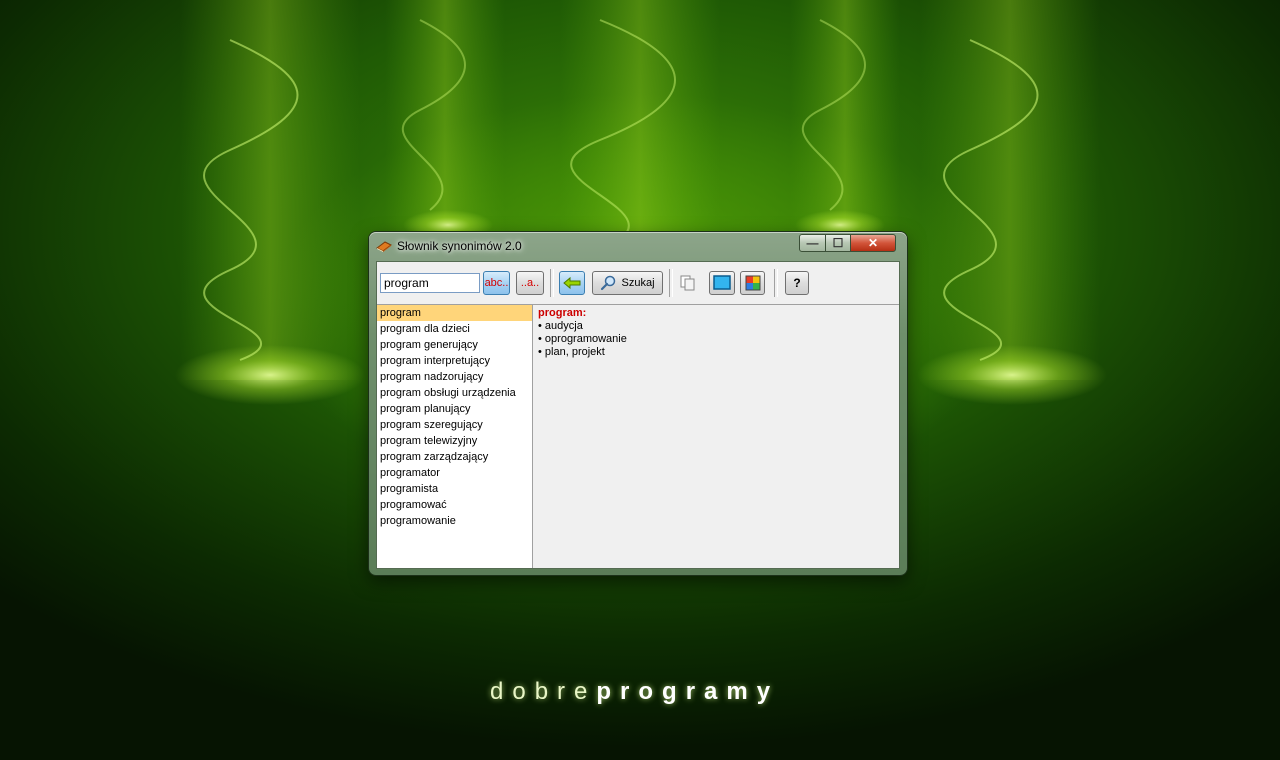  I want to click on toolbar: abc.. ..a.. Szukaj, so click(638, 283).